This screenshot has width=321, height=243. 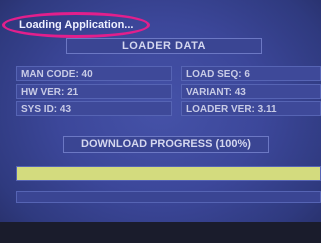 I want to click on hw-ver-field: HW VER: 21, so click(x=94, y=91).